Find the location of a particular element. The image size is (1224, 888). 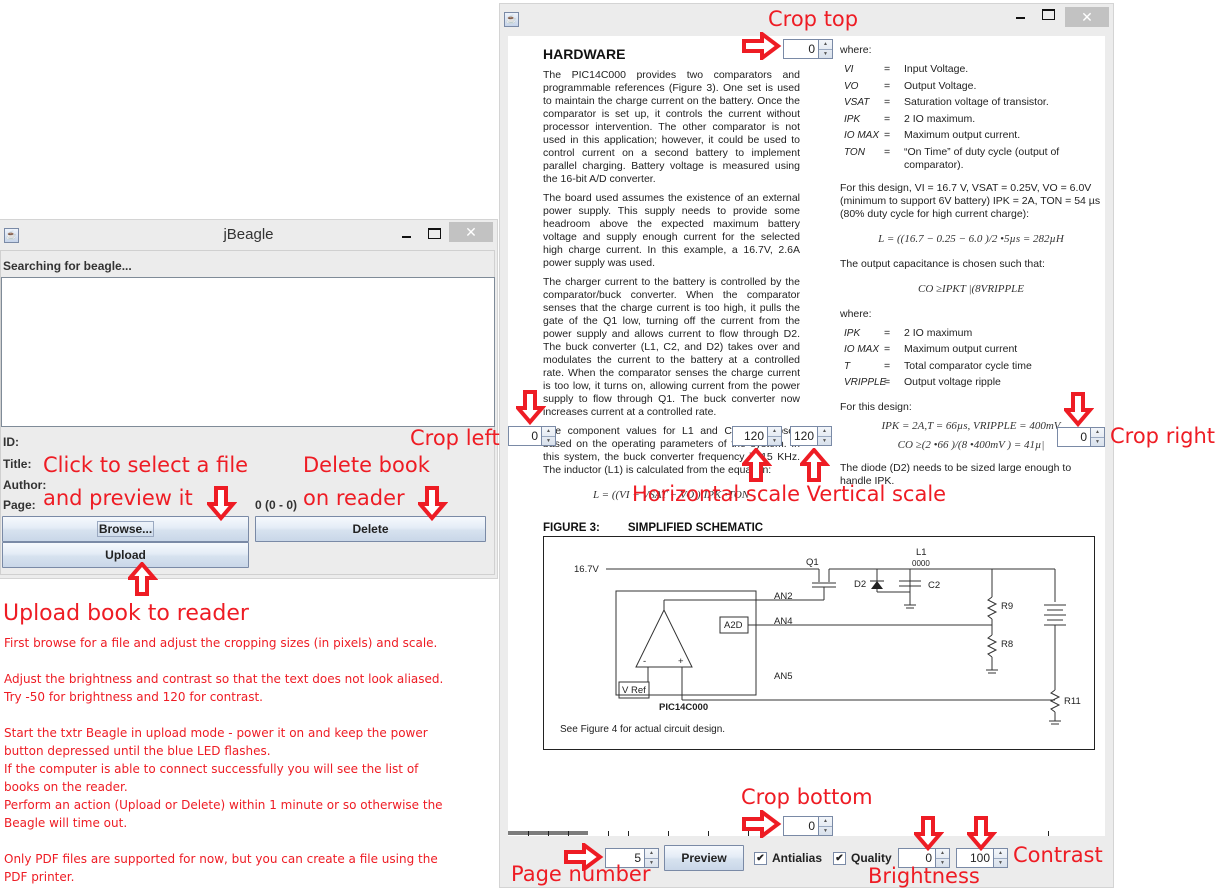

preview-button: Preview is located at coordinates (704, 858).